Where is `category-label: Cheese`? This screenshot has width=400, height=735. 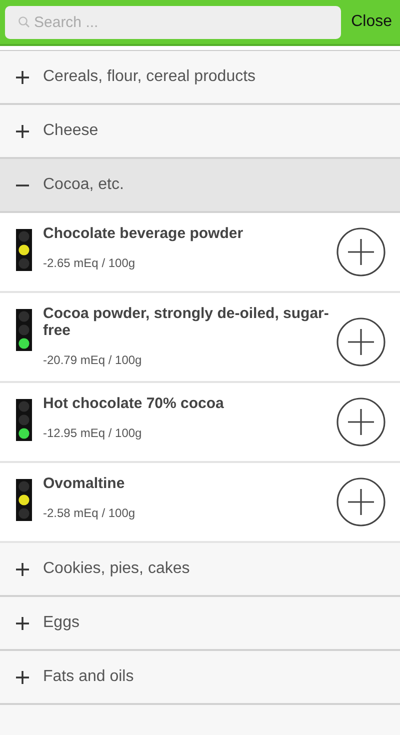 category-label: Cheese is located at coordinates (70, 131).